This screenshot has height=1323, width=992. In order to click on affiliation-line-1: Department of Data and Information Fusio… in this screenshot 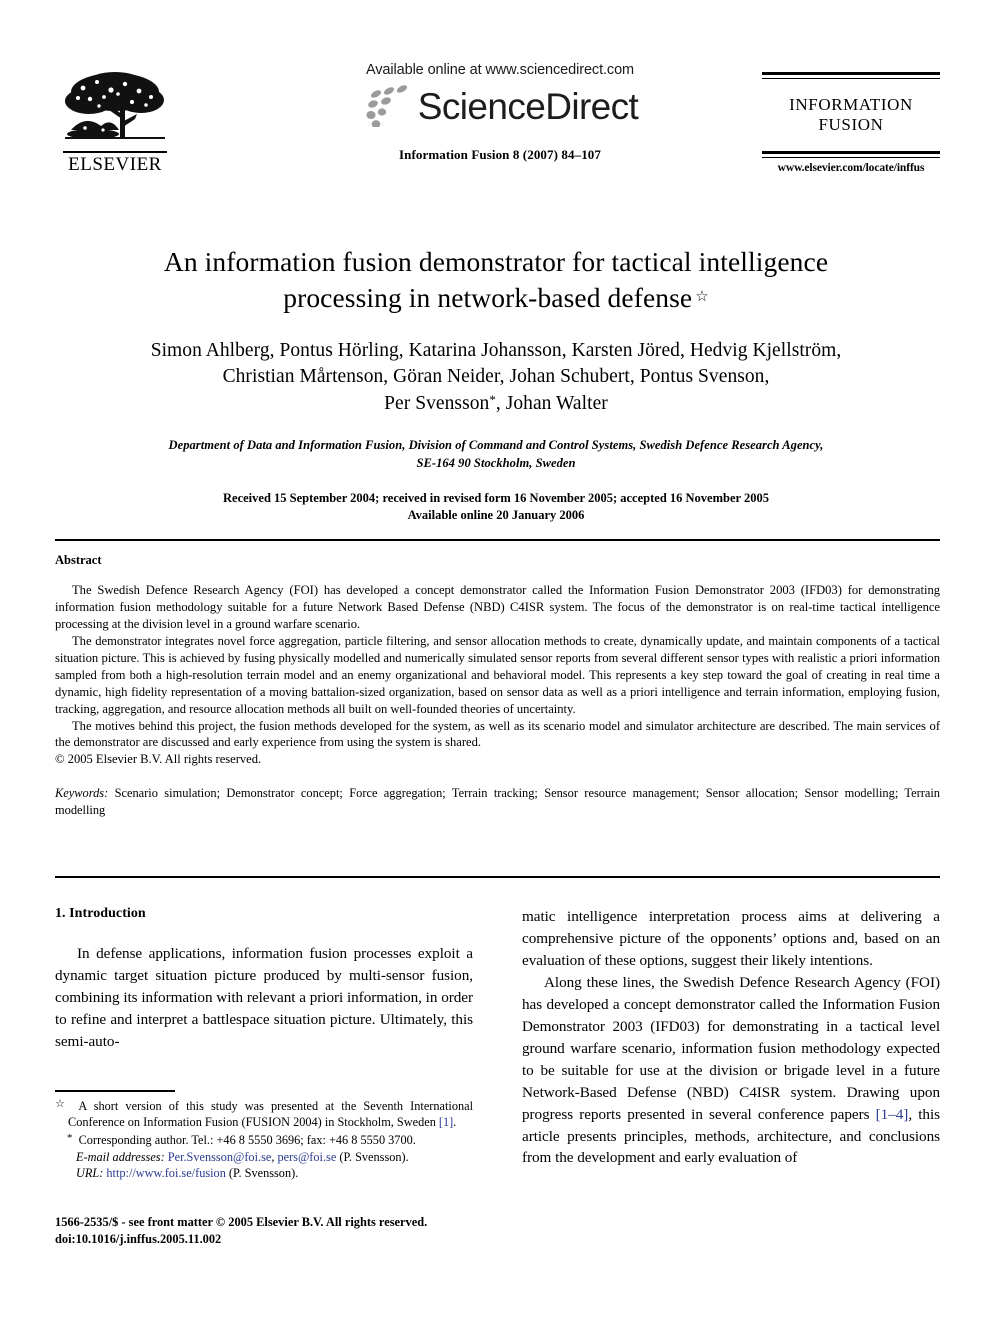, I will do `click(496, 445)`.